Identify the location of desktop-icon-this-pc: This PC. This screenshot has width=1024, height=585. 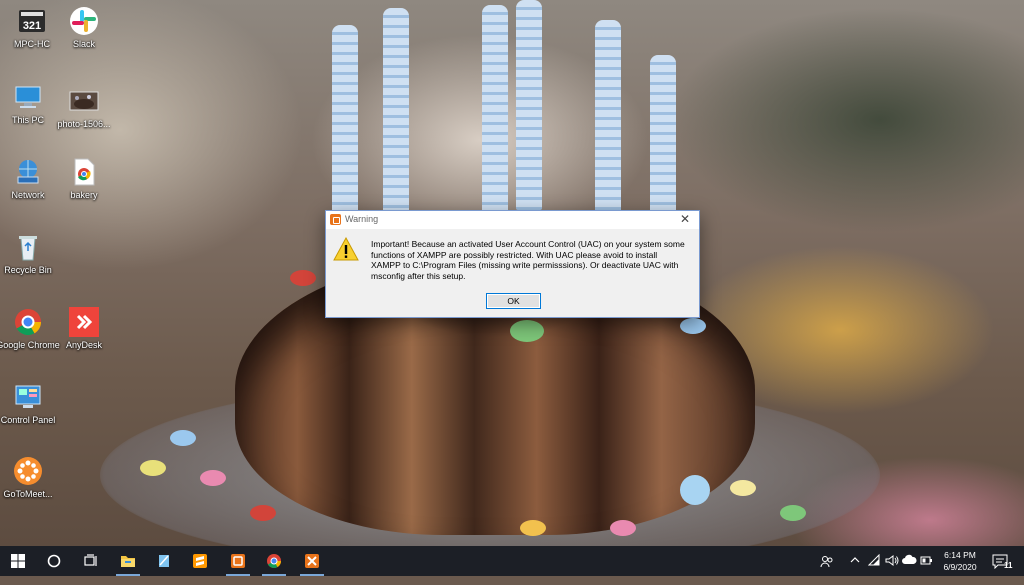
(30, 104).